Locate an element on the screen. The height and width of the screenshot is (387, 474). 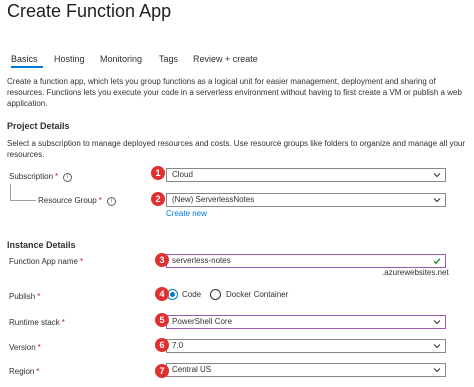
region-value: Central US is located at coordinates (192, 369).